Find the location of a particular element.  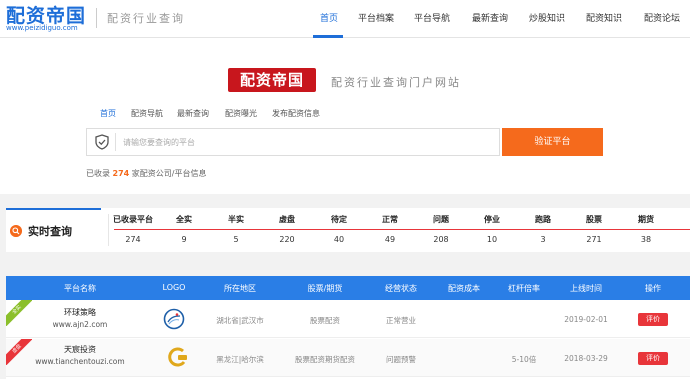

nav-latest-query: 最新查询 is located at coordinates (490, 17).